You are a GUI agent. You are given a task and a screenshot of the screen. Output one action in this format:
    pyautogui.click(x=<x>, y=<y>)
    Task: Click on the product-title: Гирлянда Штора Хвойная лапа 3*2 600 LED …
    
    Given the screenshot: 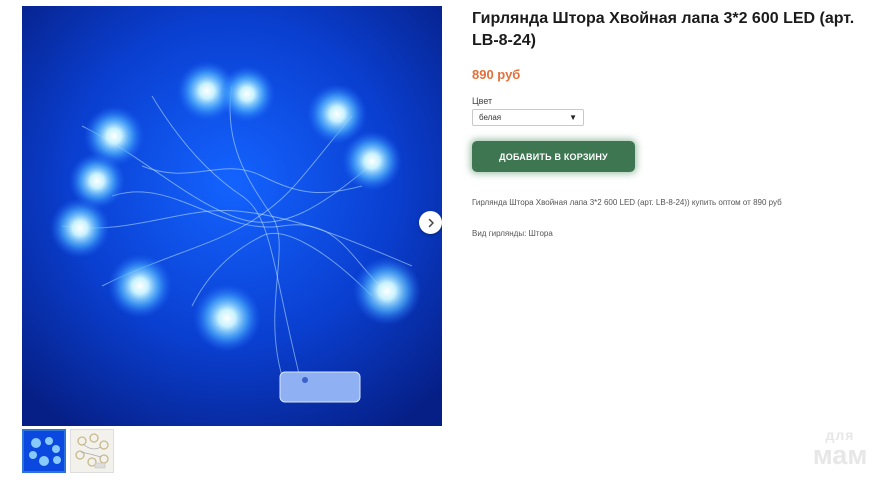 What is the action you would take?
    pyautogui.click(x=663, y=29)
    